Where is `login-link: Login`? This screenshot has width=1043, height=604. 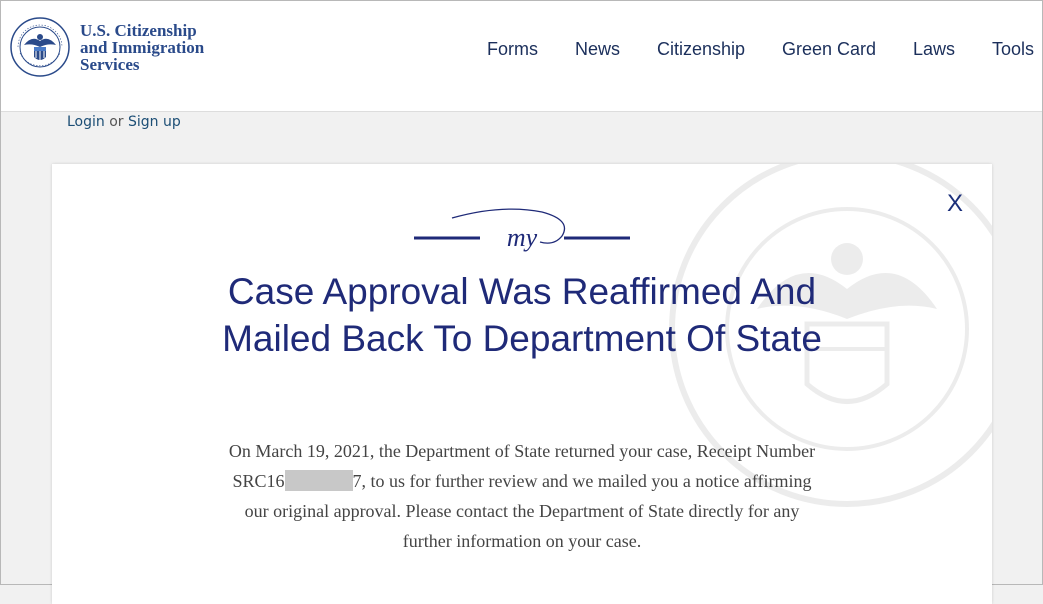
login-link: Login is located at coordinates (86, 122).